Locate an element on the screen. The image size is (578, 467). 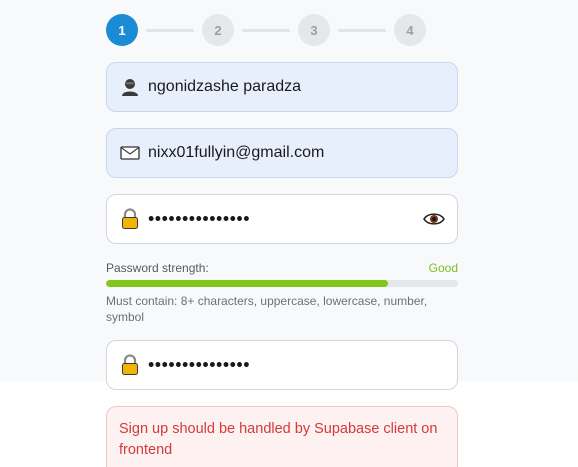
signup-stepper: 1 2 3 4 is located at coordinates (266, 30).